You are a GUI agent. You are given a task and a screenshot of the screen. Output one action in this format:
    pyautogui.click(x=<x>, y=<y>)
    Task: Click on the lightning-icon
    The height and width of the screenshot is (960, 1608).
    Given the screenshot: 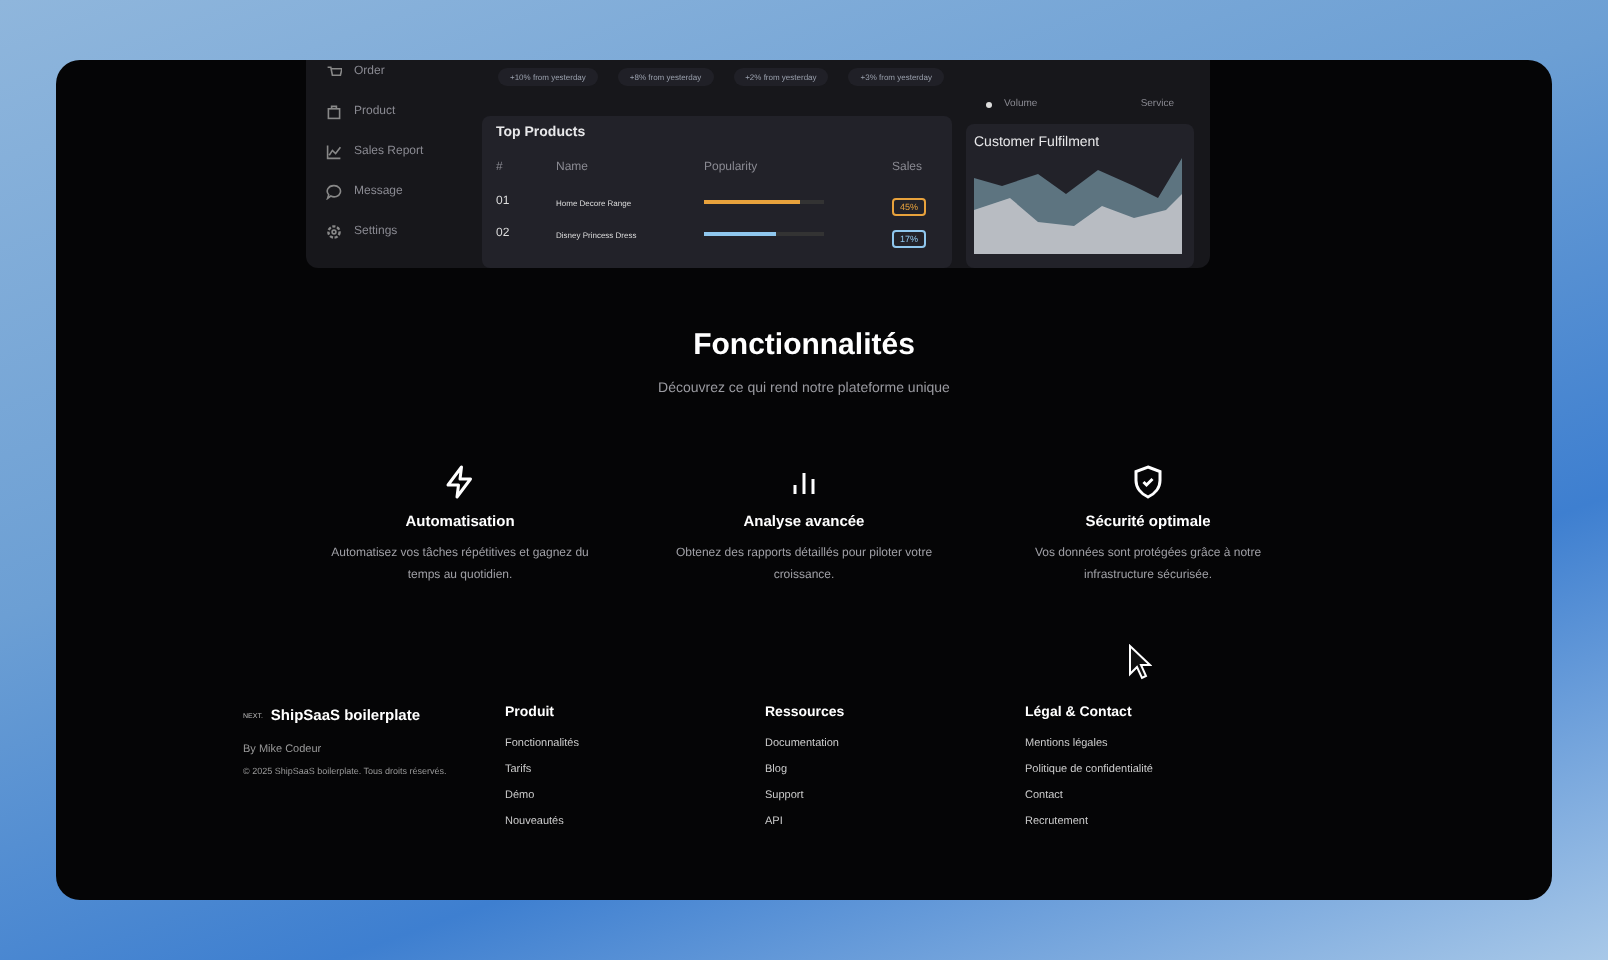 What is the action you would take?
    pyautogui.click(x=460, y=482)
    